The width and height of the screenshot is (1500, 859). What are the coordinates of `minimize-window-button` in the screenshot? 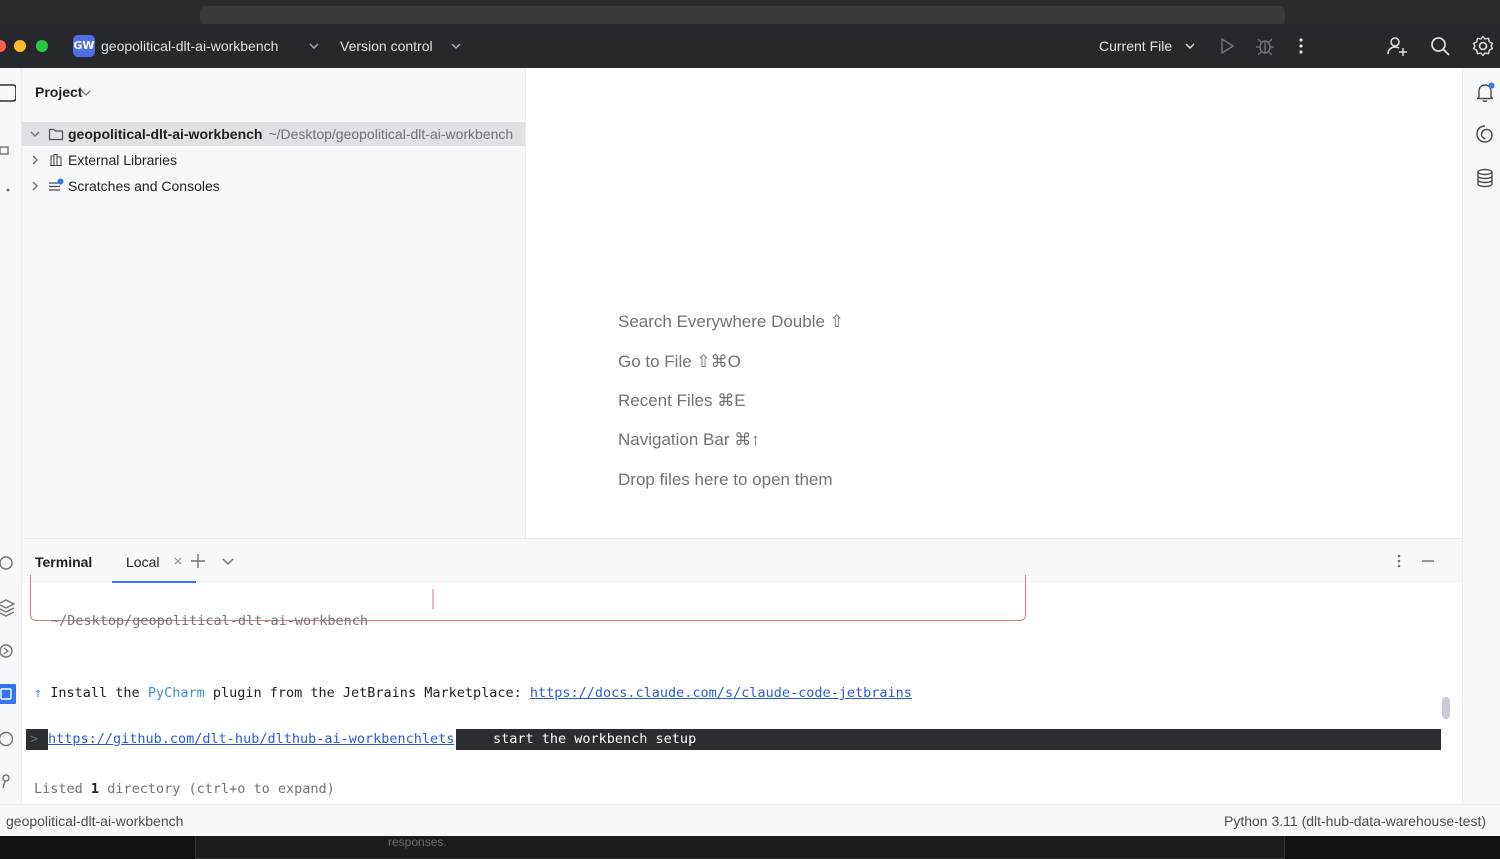 It's located at (20, 46).